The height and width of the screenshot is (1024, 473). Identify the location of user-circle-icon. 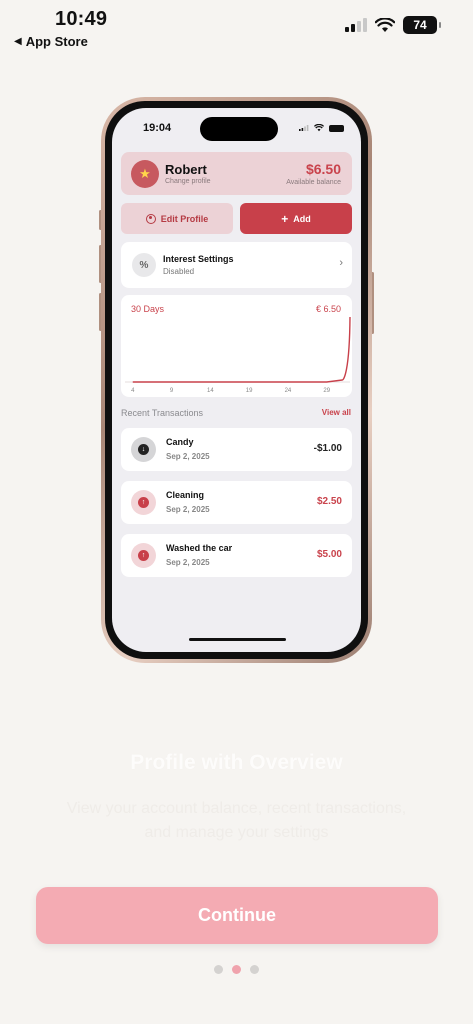
(150, 218).